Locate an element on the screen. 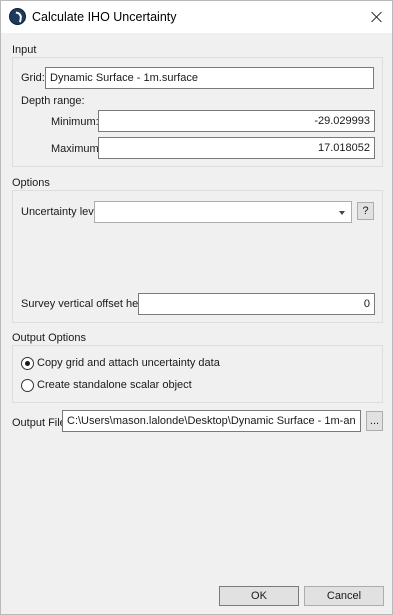  output-file-field is located at coordinates (211, 421).